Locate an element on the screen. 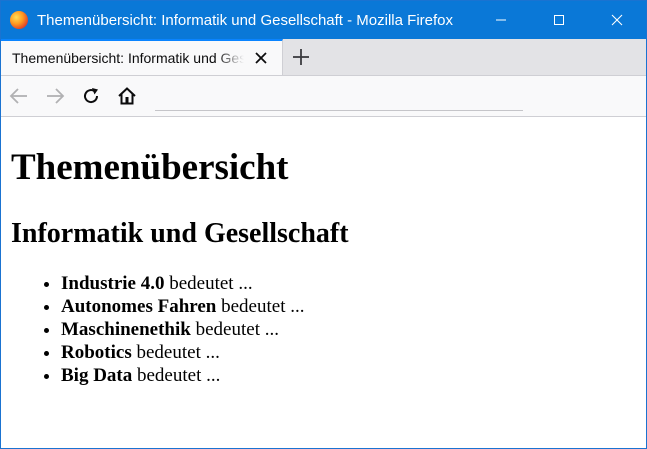 This screenshot has height=449, width=647. back-arrow-icon is located at coordinates (18, 96).